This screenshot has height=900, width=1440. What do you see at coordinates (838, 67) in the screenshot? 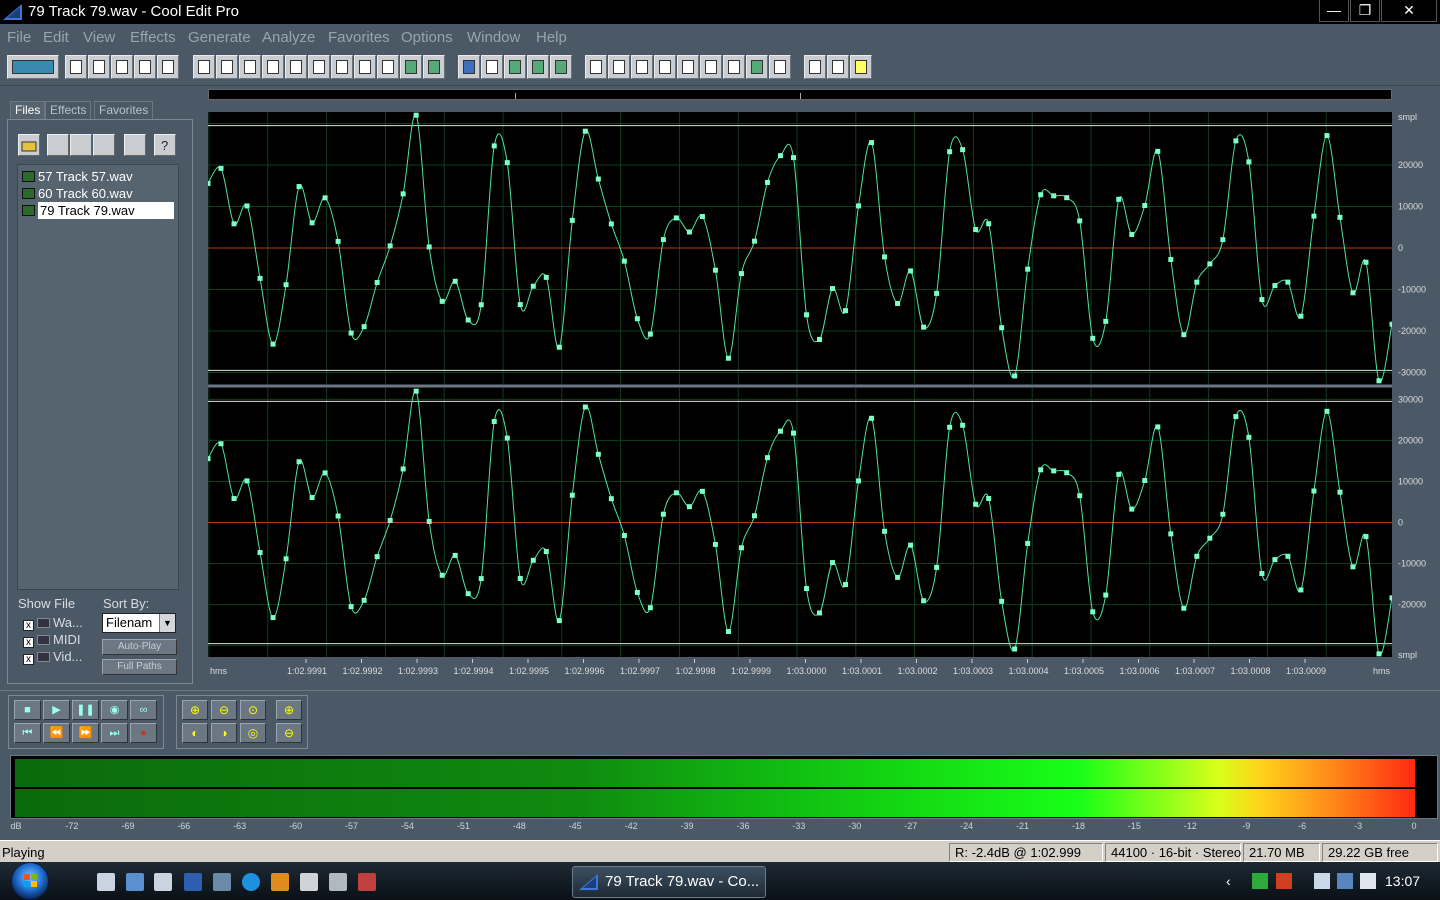
I see `wizard-button` at bounding box center [838, 67].